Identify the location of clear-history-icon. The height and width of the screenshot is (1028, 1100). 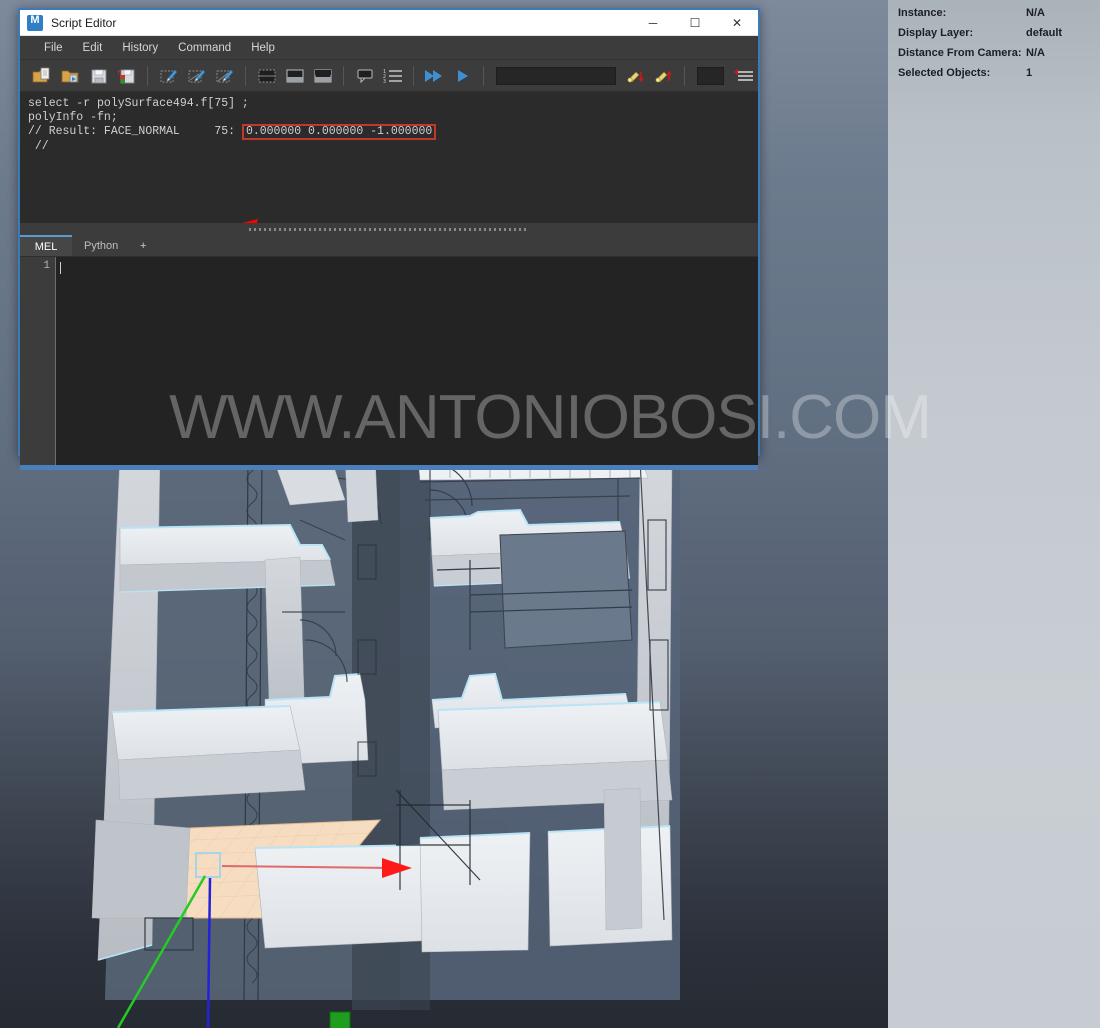
(168, 76).